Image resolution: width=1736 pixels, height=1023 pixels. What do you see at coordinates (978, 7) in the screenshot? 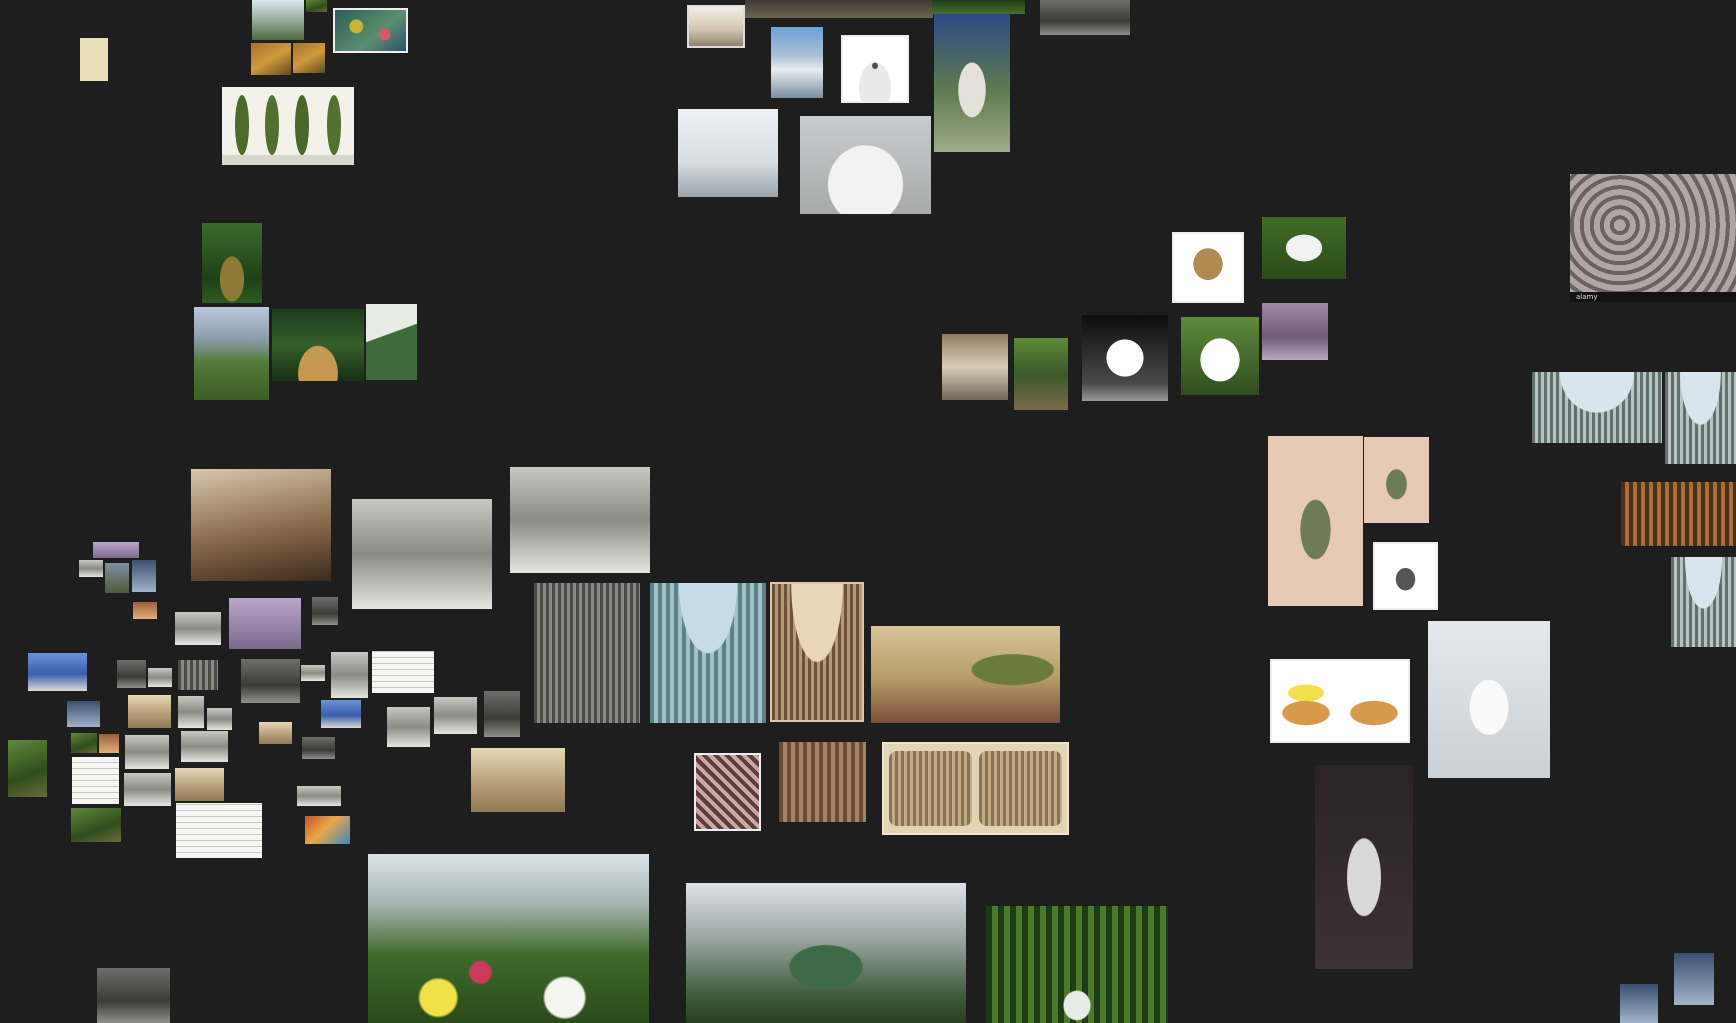
I see `thumbnail-green-top` at bounding box center [978, 7].